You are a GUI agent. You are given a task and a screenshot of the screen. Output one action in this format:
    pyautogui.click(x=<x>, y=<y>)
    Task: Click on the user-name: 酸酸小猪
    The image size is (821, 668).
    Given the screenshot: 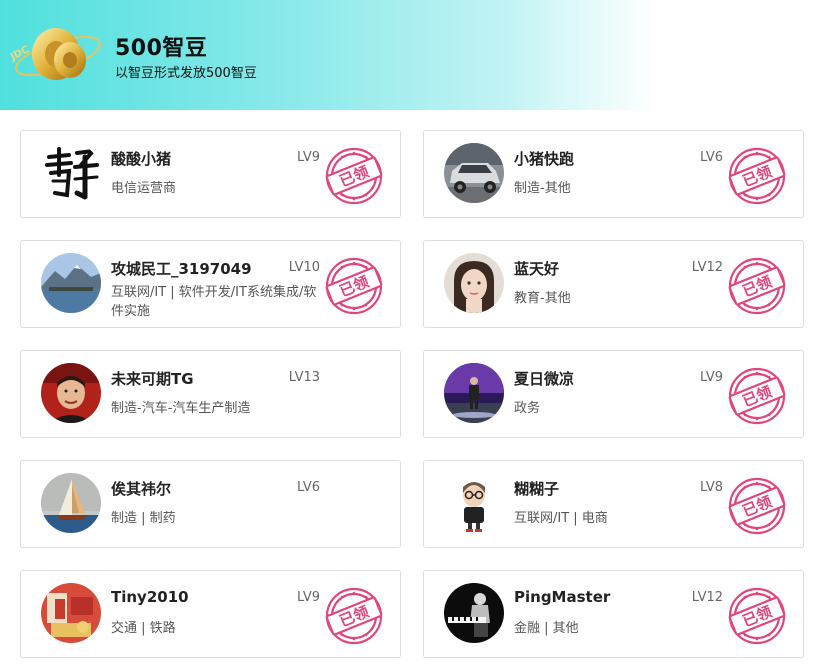 What is the action you would take?
    pyautogui.click(x=141, y=158)
    